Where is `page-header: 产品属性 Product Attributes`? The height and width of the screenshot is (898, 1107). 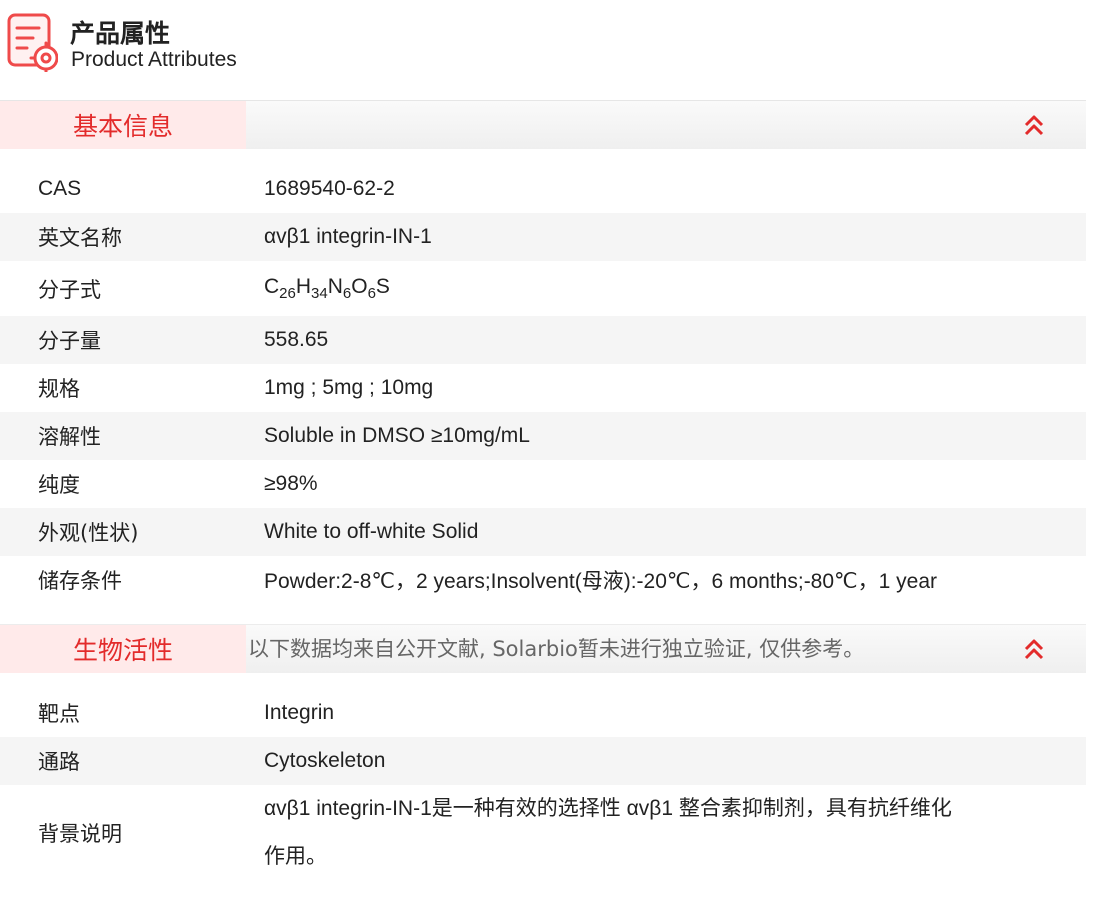 page-header: 产品属性 Product Attributes is located at coordinates (553, 50).